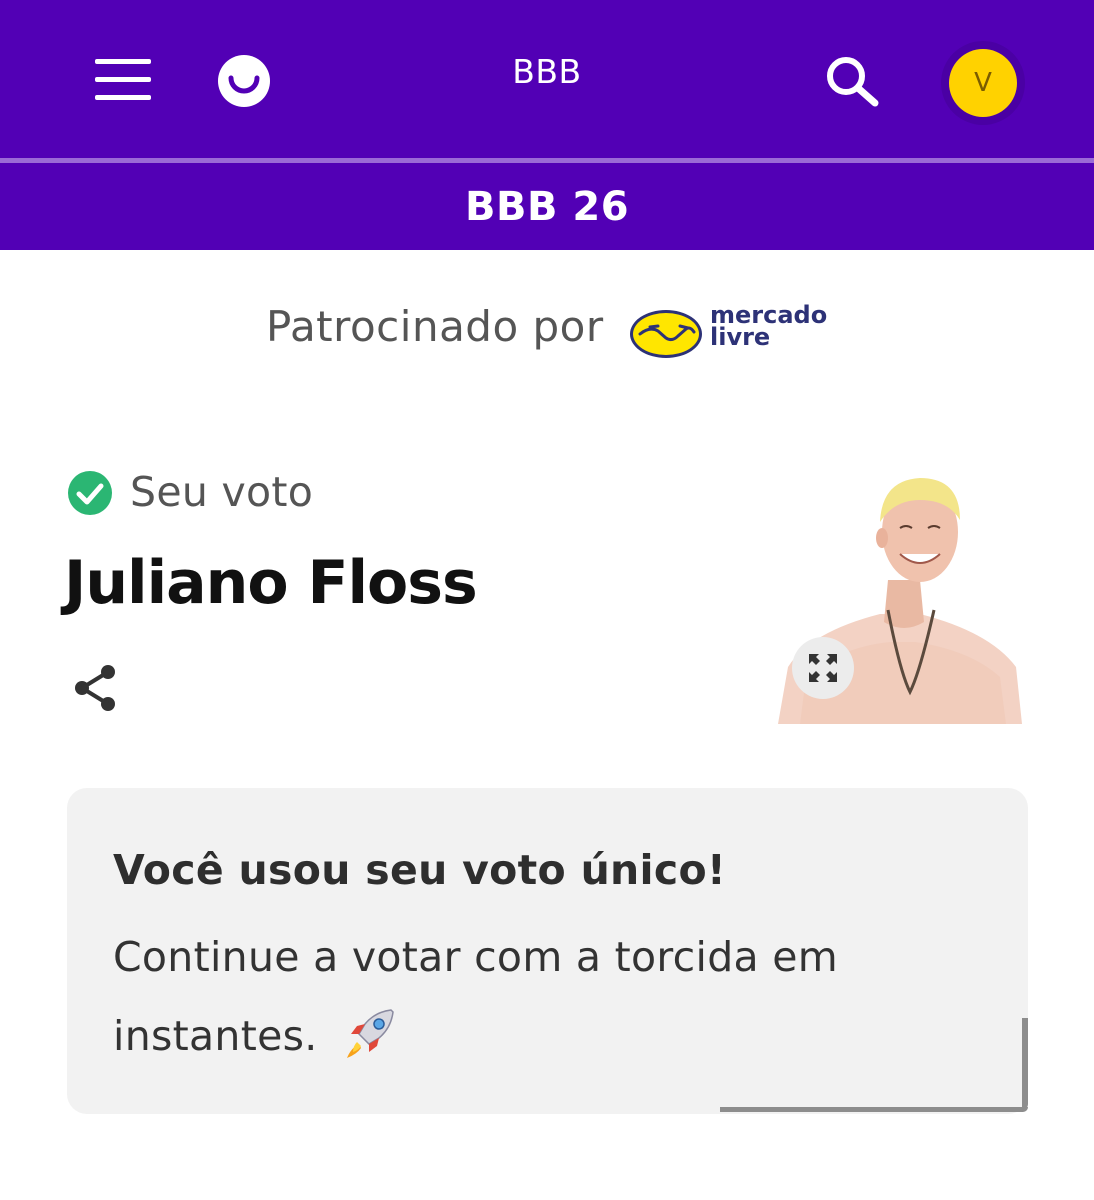 The width and height of the screenshot is (1094, 1200). What do you see at coordinates (222, 492) in the screenshot?
I see `vote-status-label: Seu voto` at bounding box center [222, 492].